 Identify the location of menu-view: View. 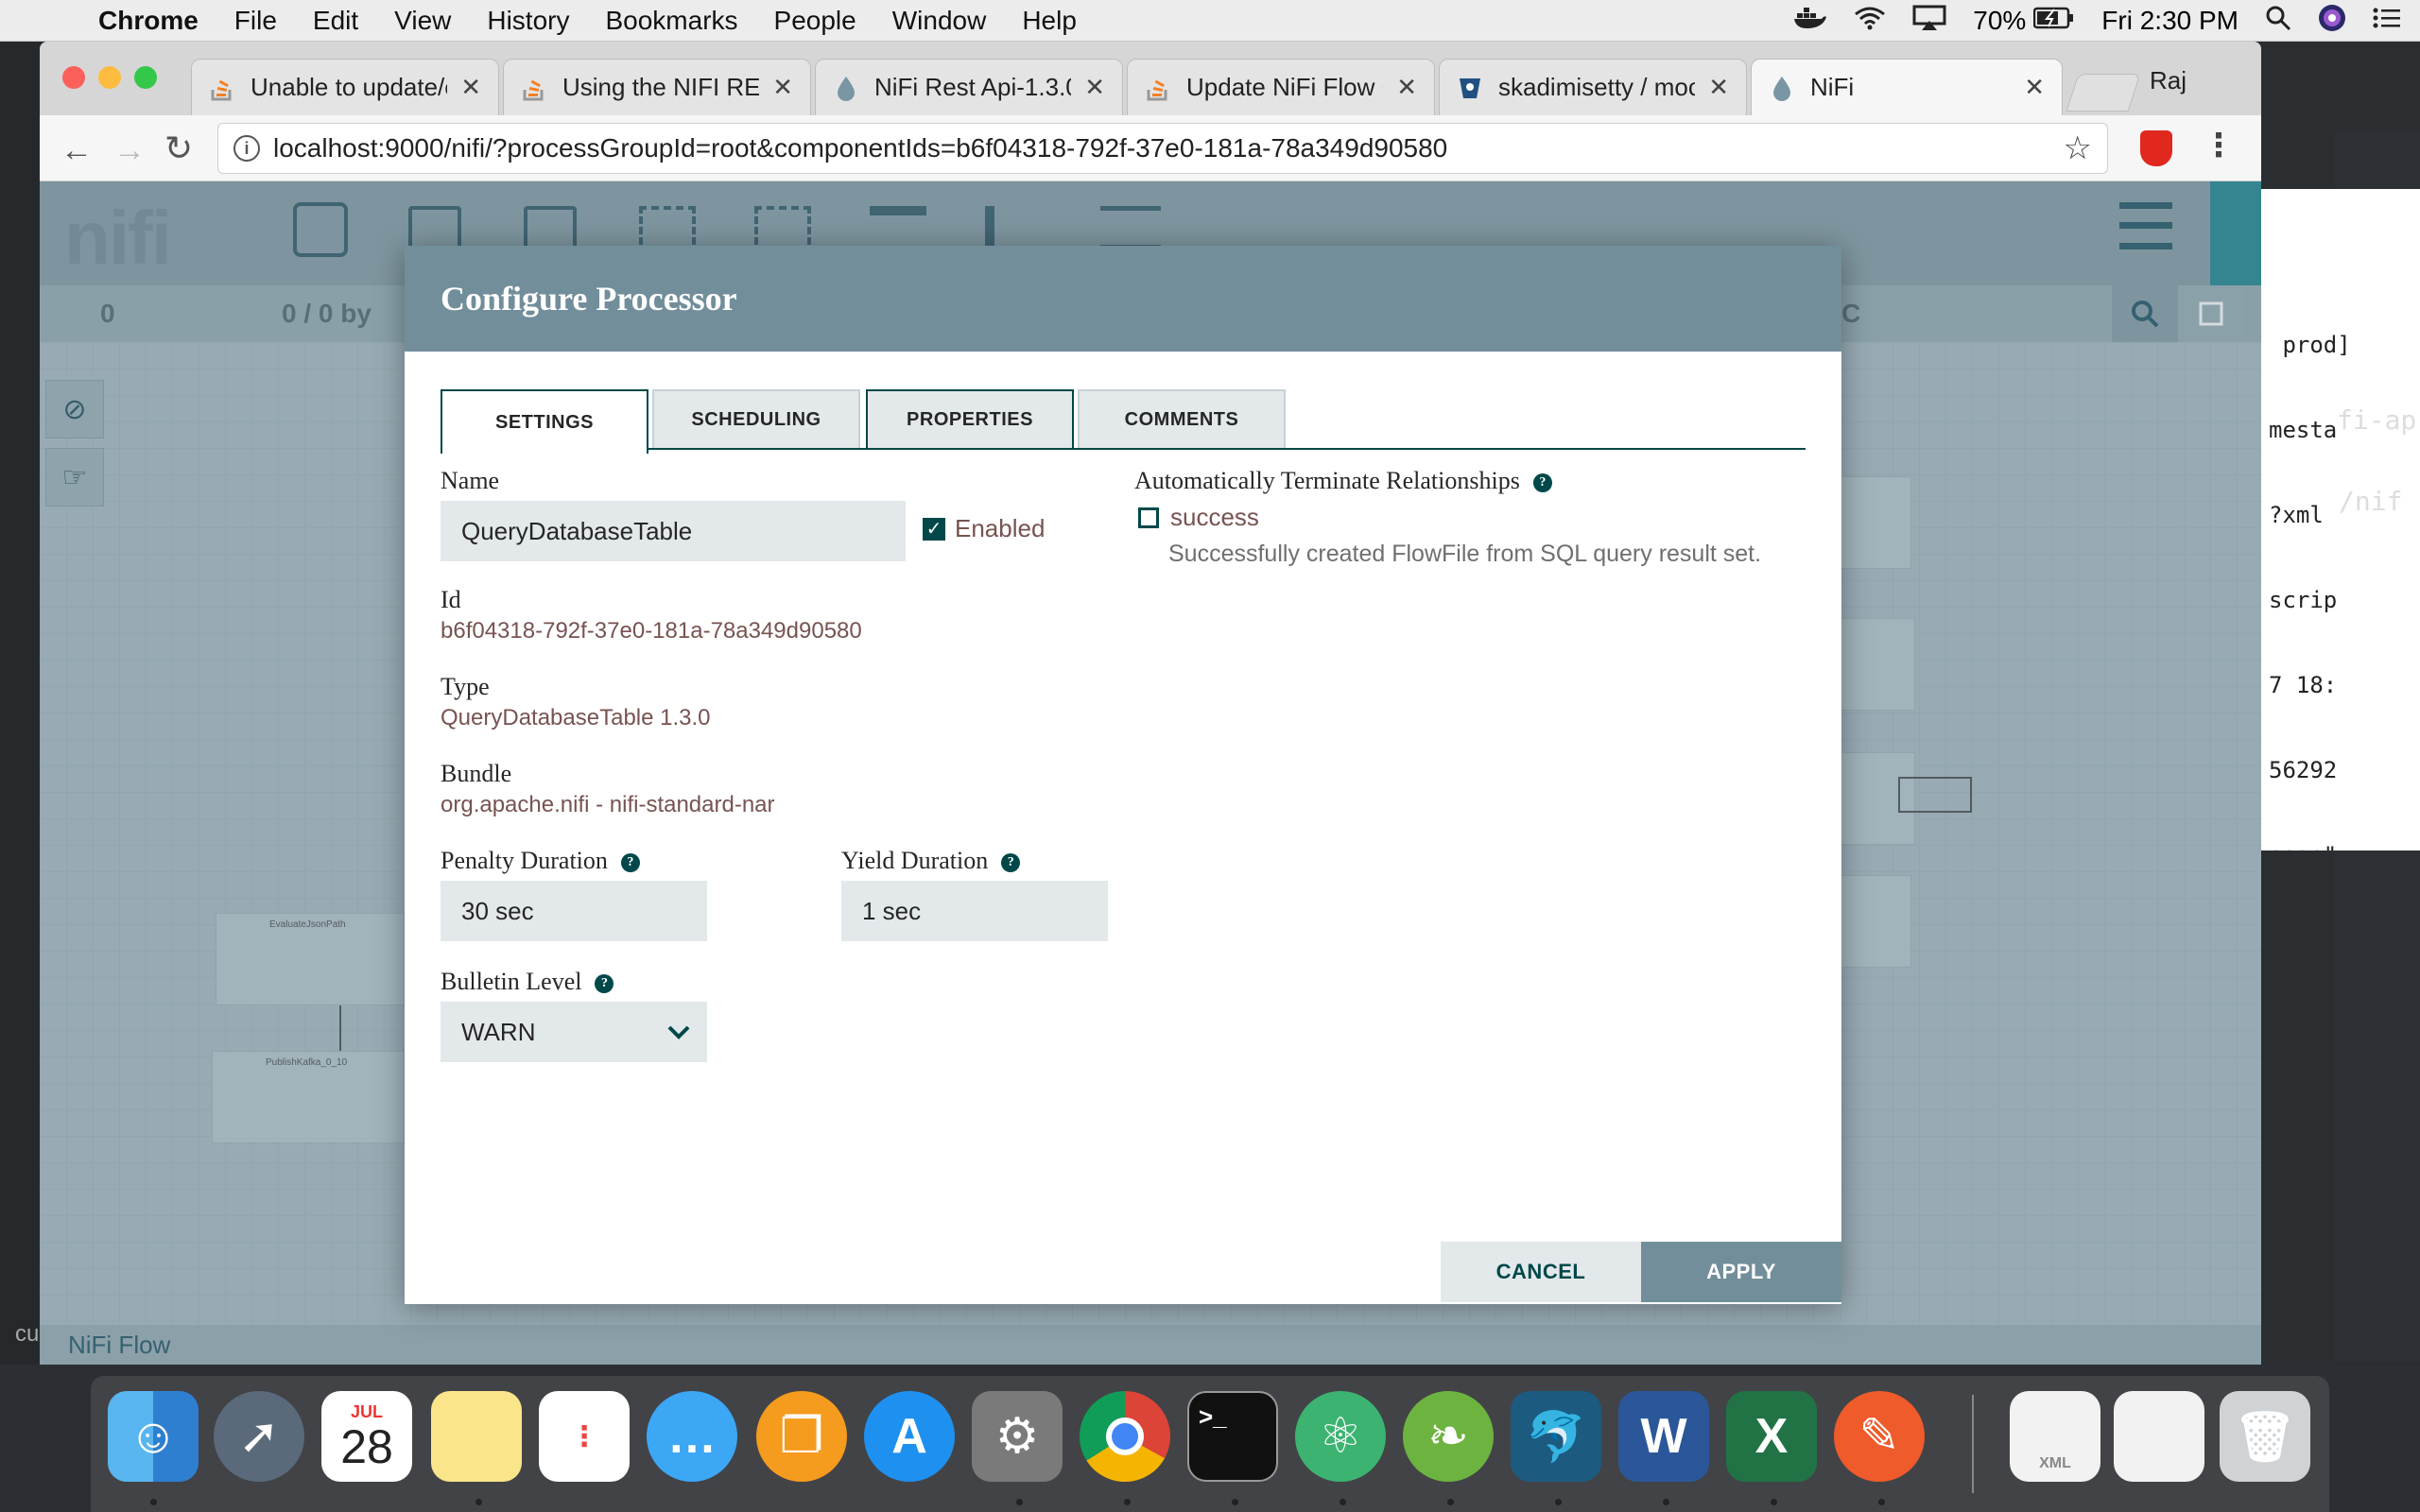
(423, 21).